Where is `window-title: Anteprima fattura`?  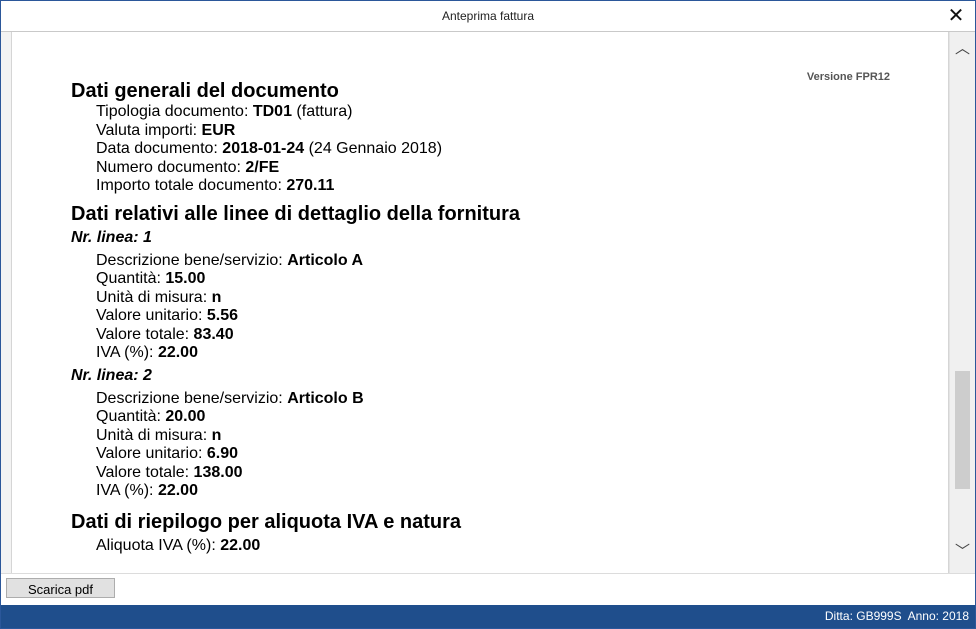
window-title: Anteprima fattura is located at coordinates (488, 16).